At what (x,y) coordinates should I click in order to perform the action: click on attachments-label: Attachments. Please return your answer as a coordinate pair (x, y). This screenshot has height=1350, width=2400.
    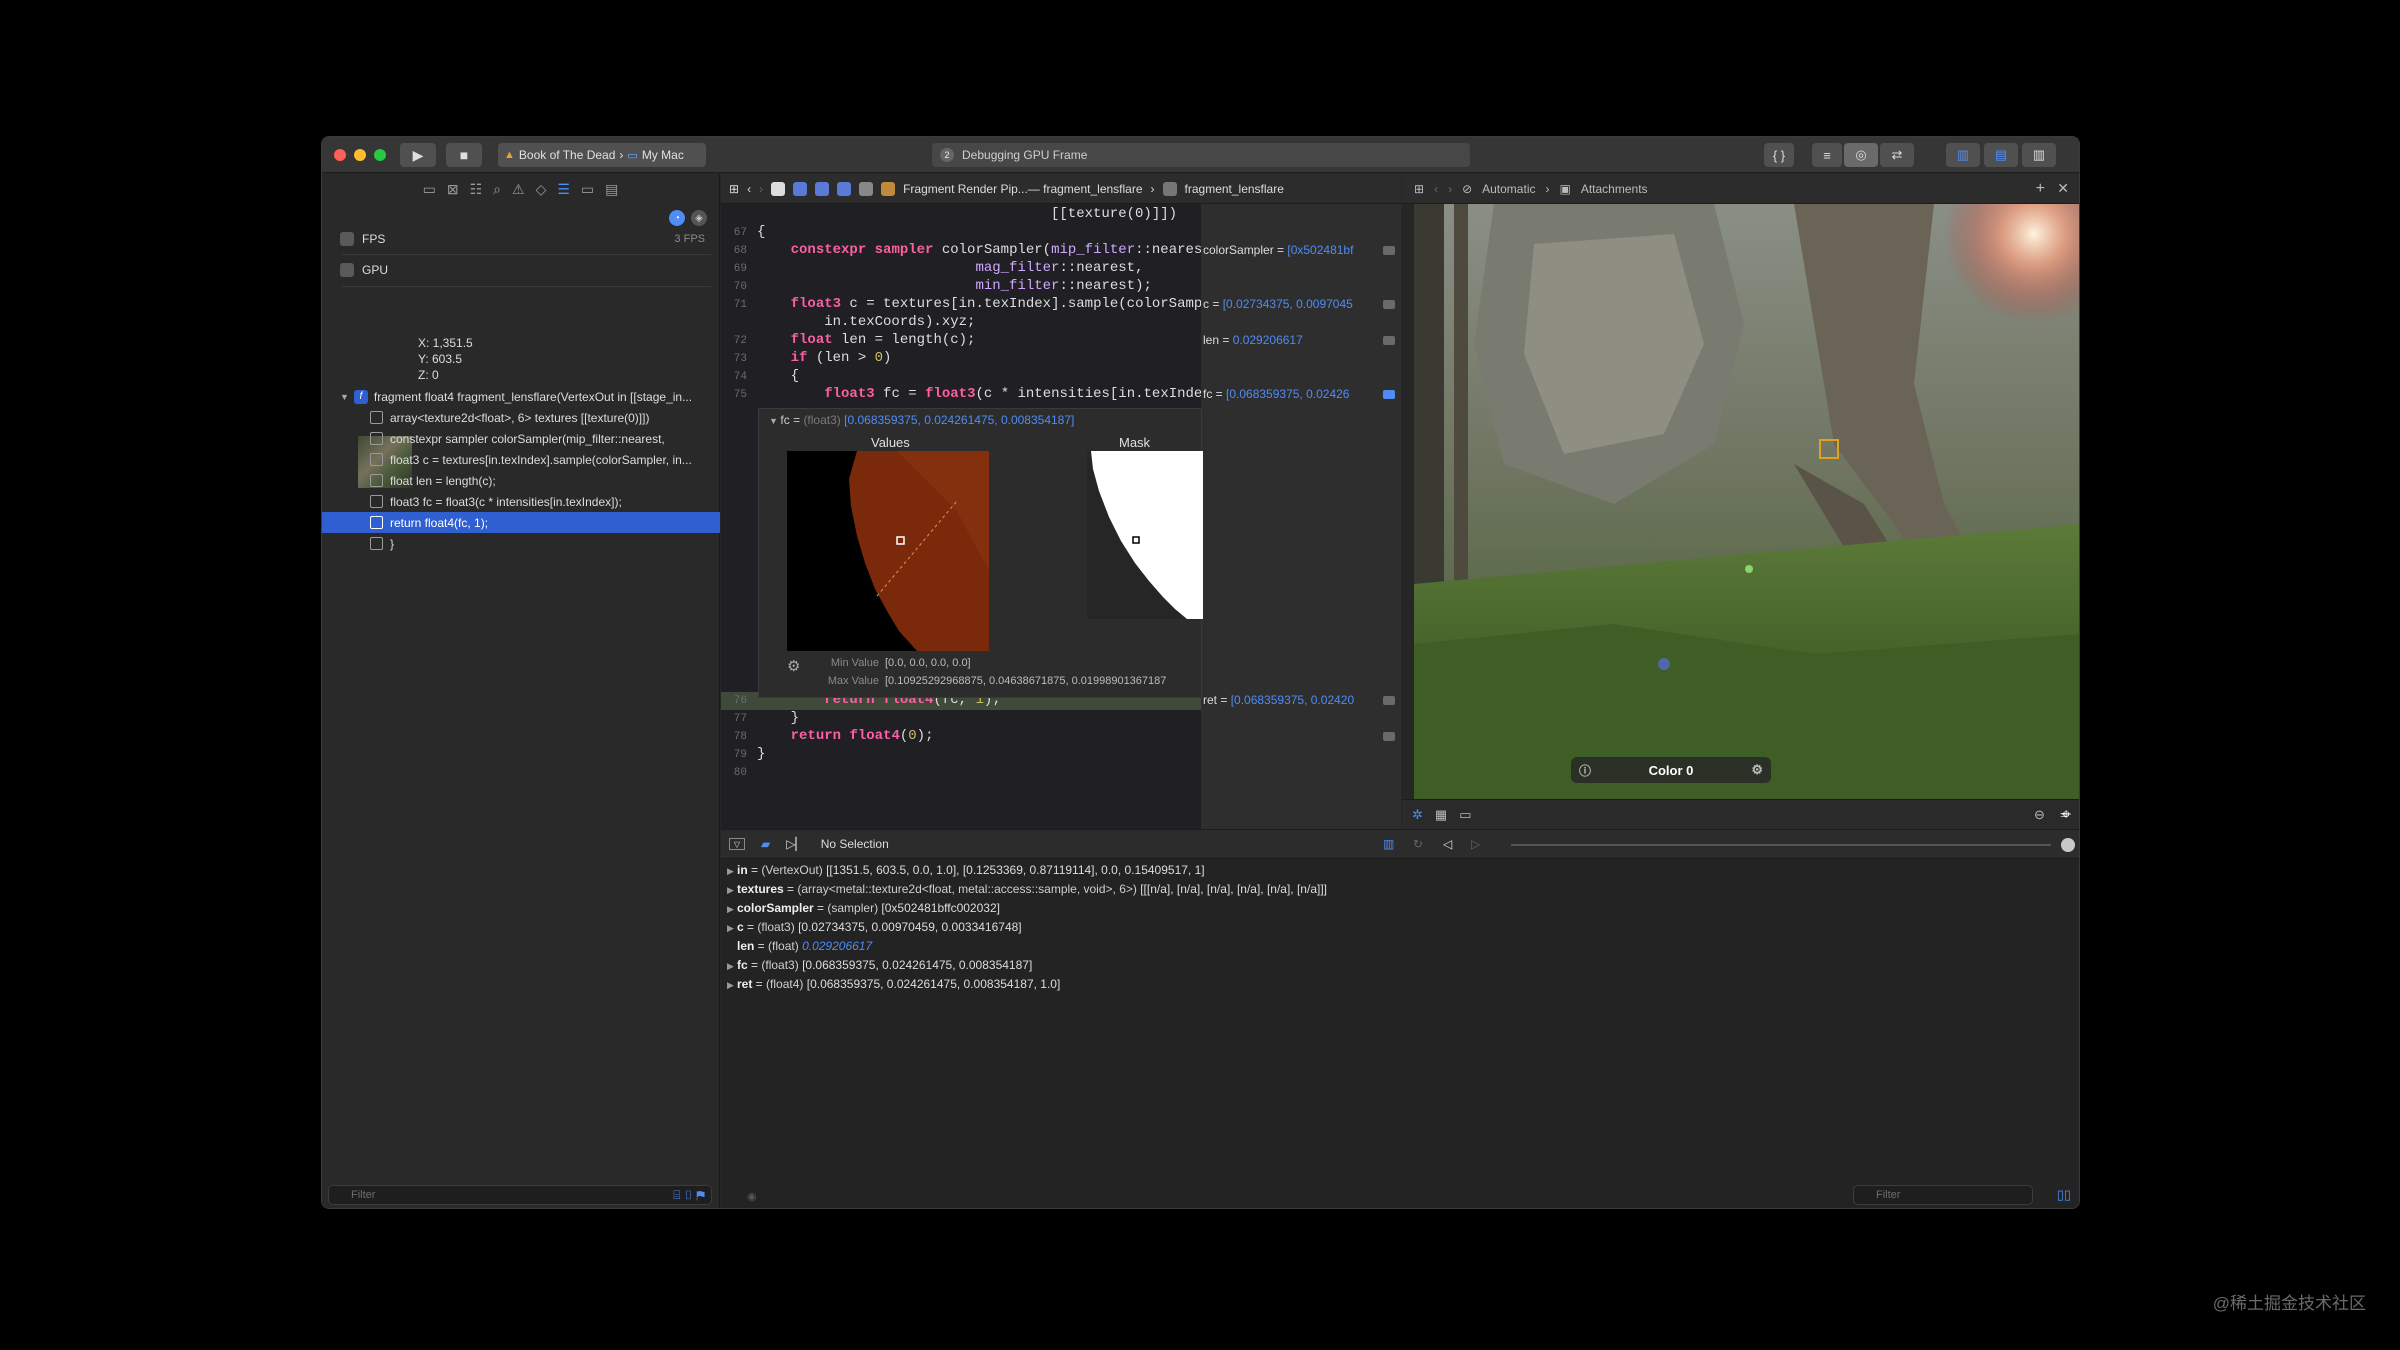
    Looking at the image, I should click on (1614, 189).